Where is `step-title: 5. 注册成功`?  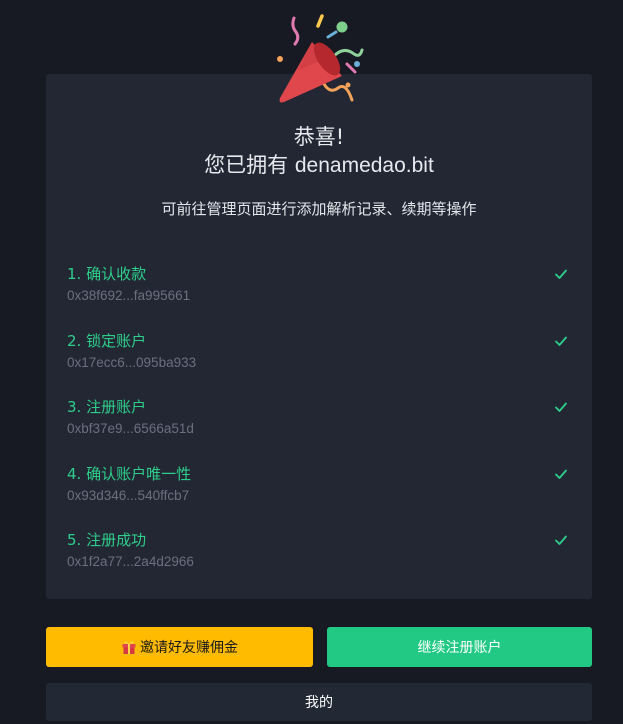
step-title: 5. 注册成功 is located at coordinates (107, 540).